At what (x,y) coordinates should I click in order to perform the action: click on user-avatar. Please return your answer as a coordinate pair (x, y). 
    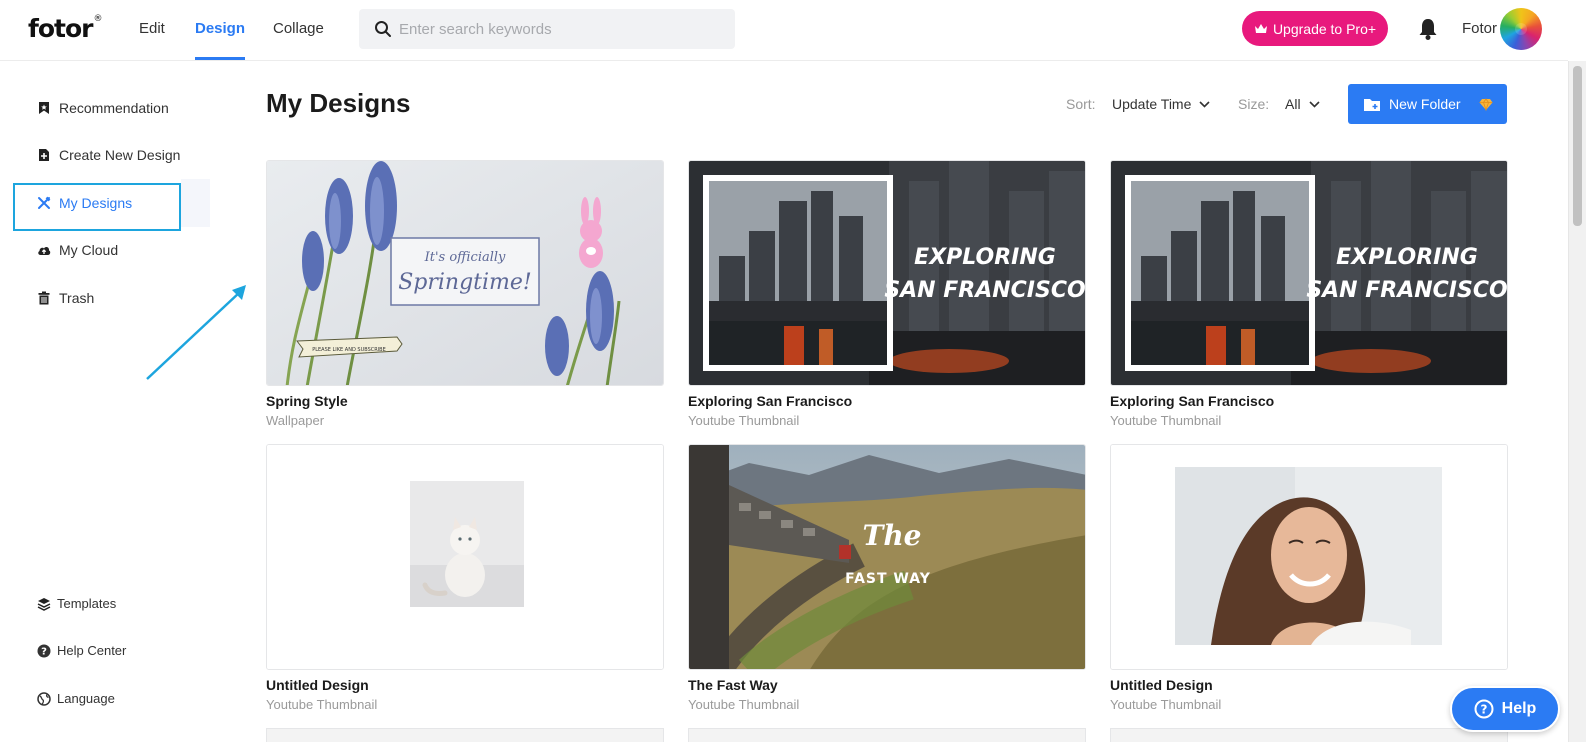
    Looking at the image, I should click on (1521, 29).